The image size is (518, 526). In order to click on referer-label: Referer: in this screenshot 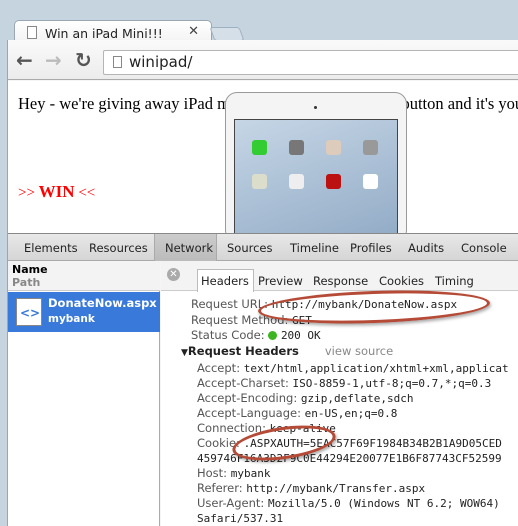, I will do `click(220, 488)`.